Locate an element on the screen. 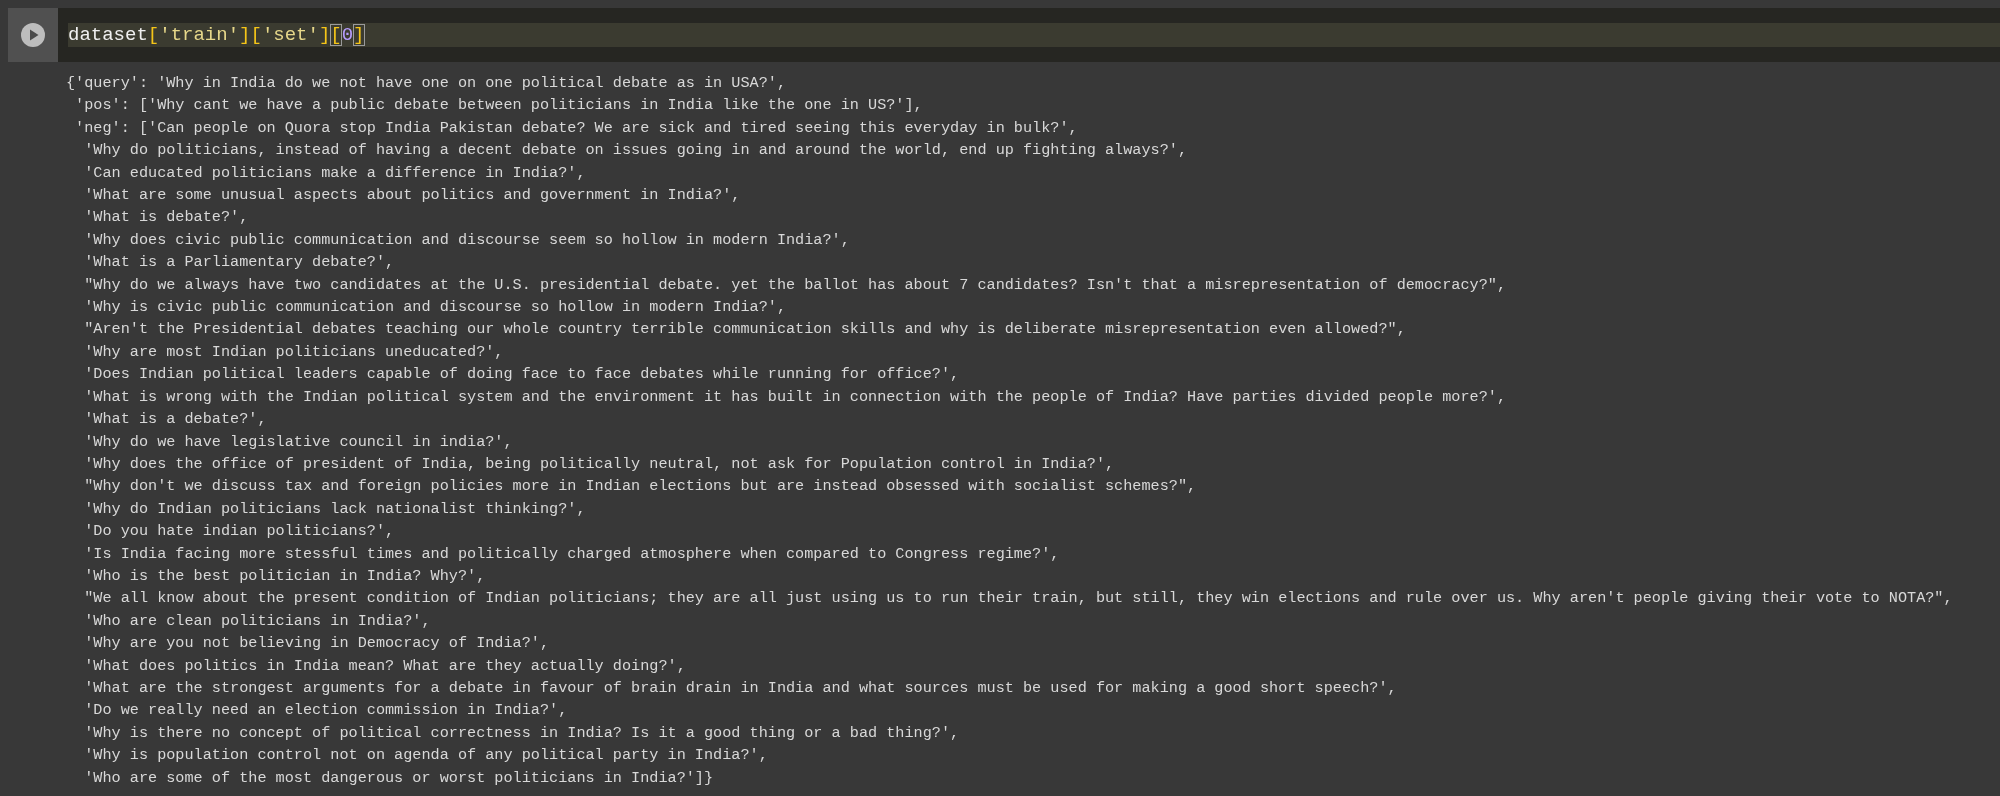  code-editor: dataset['train']['set'][0] is located at coordinates (1029, 35).